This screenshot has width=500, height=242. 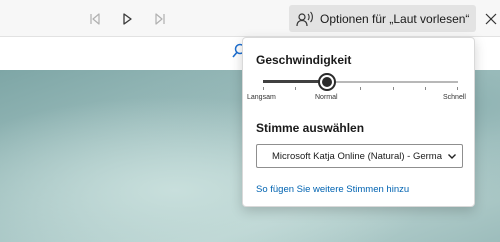 What do you see at coordinates (326, 97) in the screenshot?
I see `speed-mid-label: Normal` at bounding box center [326, 97].